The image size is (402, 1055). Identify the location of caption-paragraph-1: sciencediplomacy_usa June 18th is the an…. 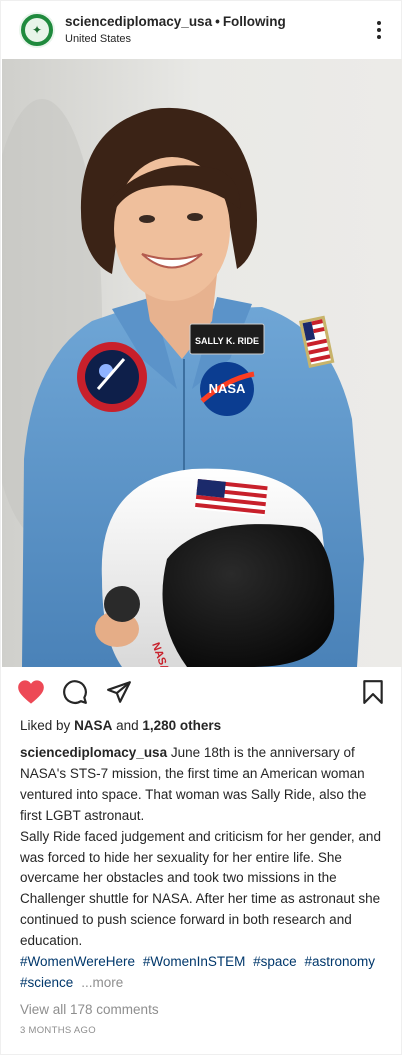
(203, 785).